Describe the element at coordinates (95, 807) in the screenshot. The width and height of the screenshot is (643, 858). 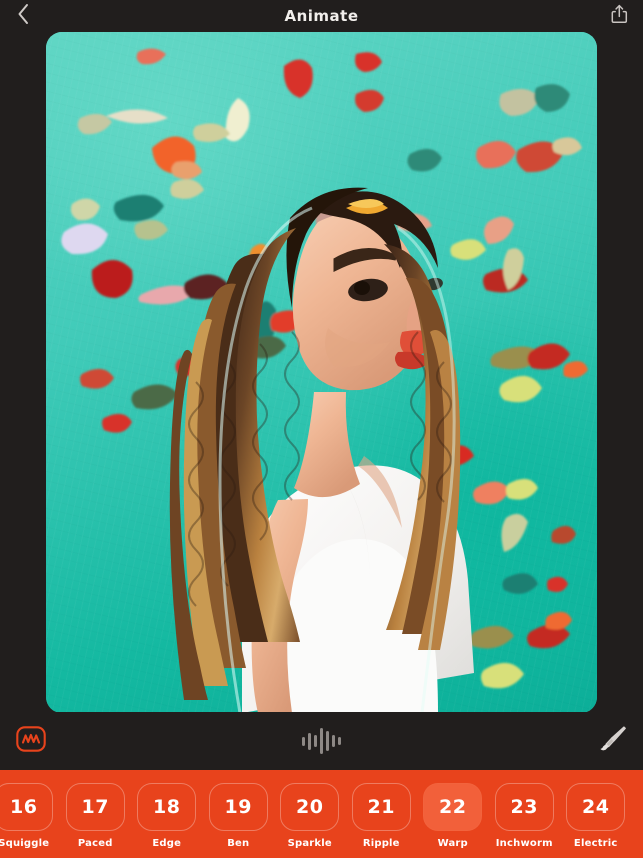
I see `style-number: 17` at that location.